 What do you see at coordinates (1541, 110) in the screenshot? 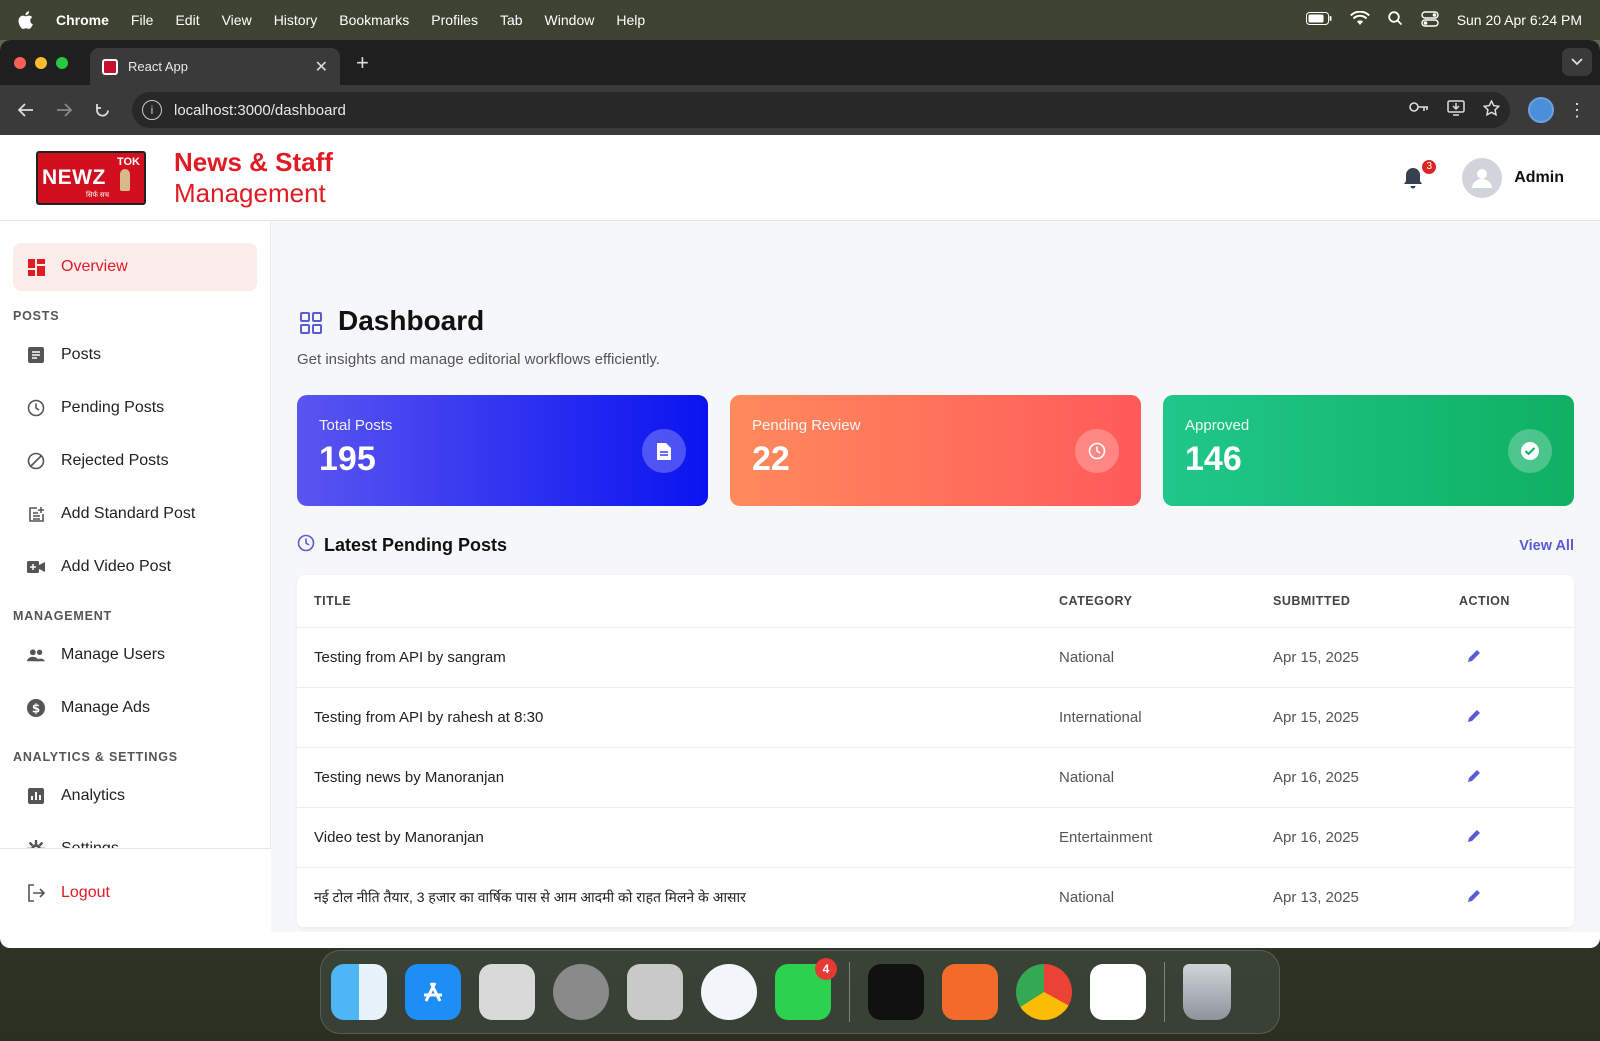
I see `profile-avatar` at bounding box center [1541, 110].